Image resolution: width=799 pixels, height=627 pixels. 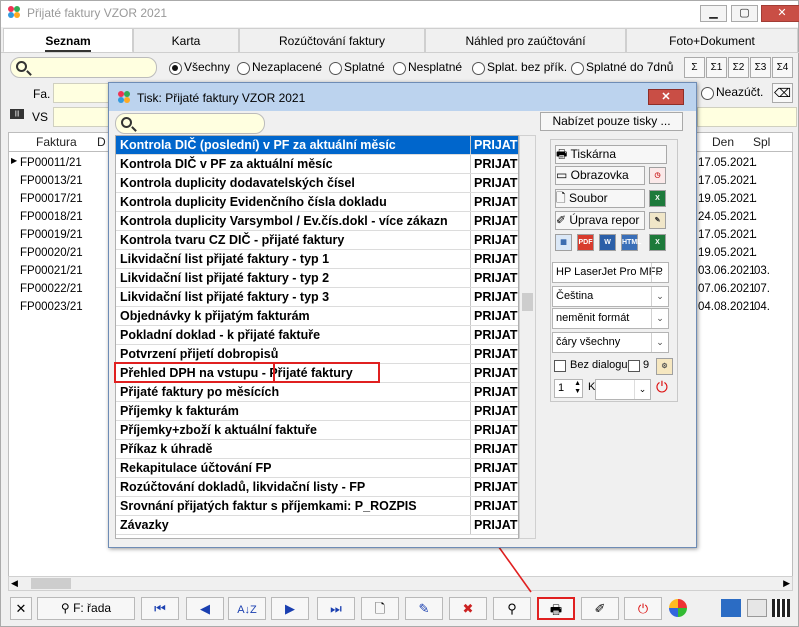 I want to click on word-export-icon: W, so click(x=607, y=242).